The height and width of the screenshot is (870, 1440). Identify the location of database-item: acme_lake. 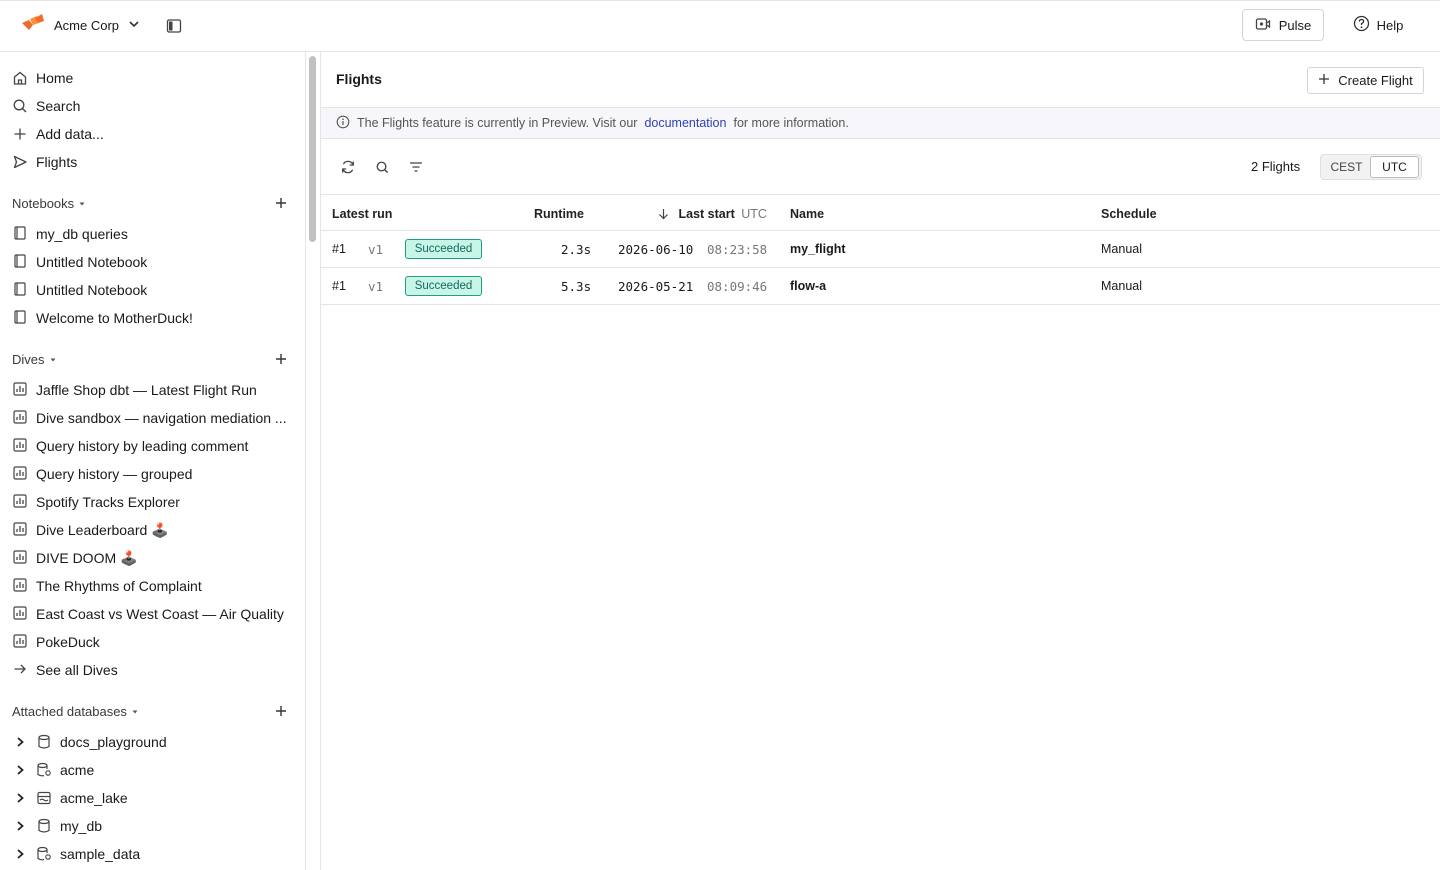
(70, 798).